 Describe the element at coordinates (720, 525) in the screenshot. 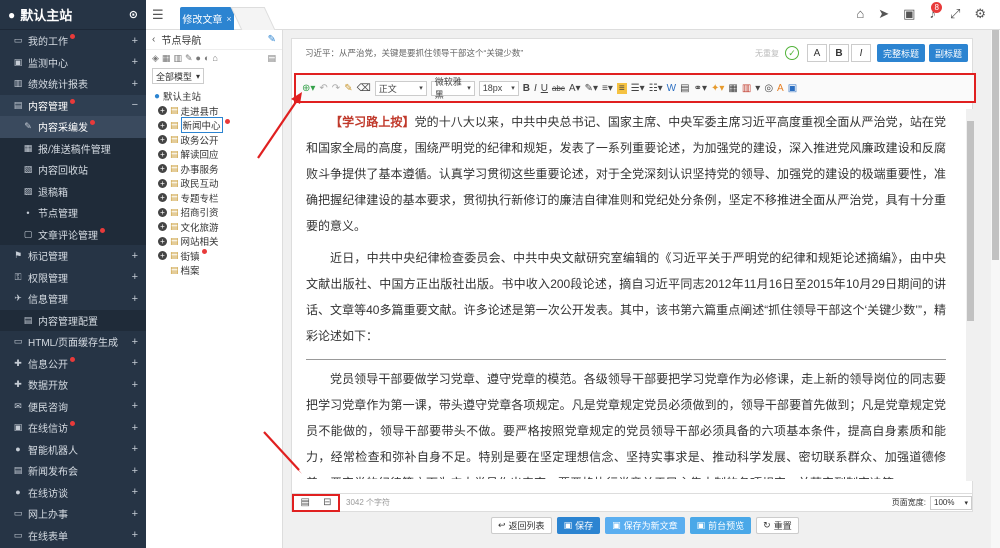

I see `preview-button: ▣ 前台预览` at that location.